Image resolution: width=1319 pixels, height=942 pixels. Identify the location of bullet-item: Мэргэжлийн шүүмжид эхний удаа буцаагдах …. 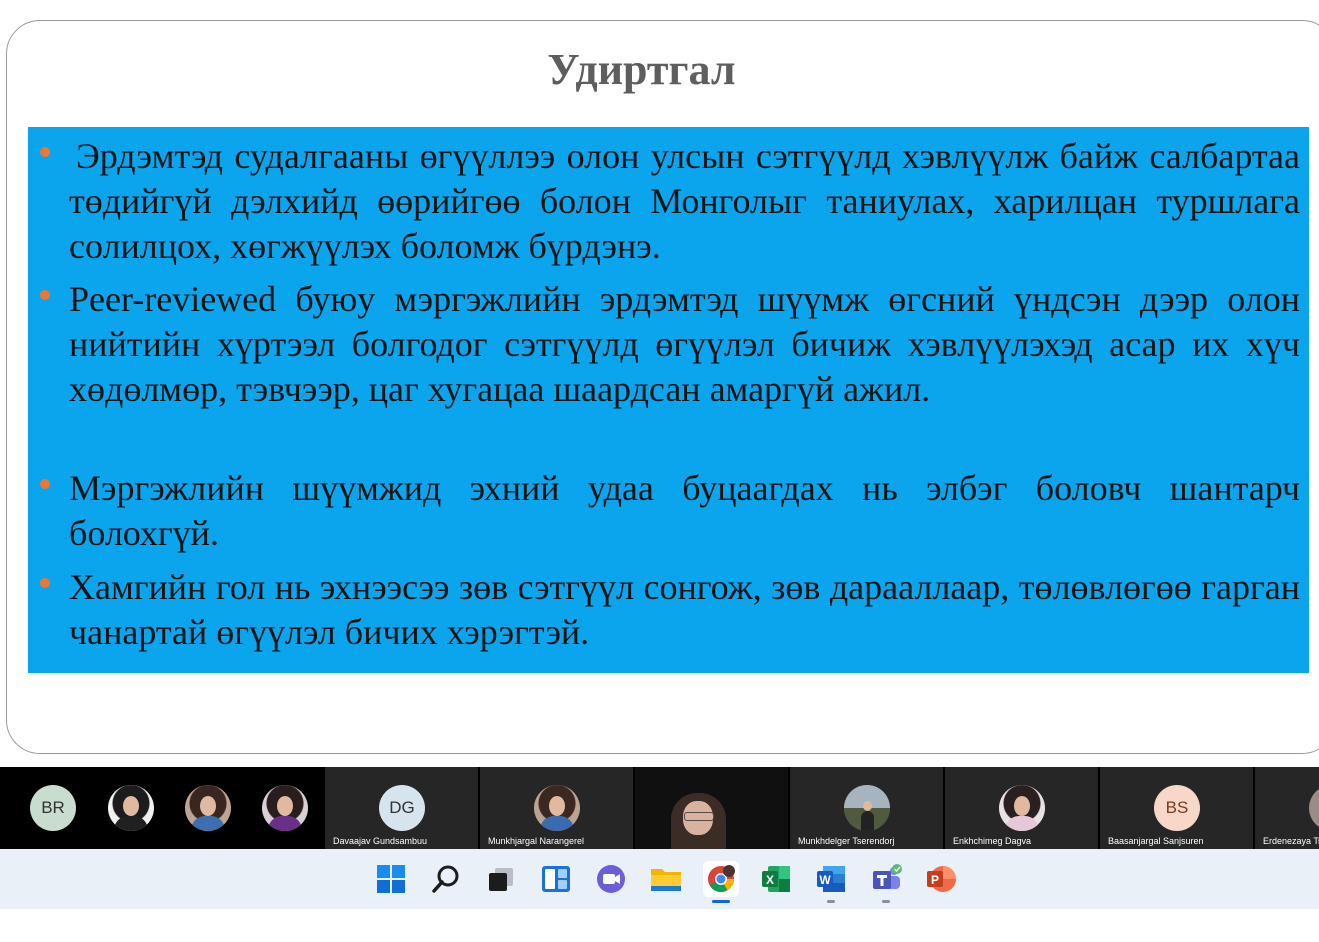
(670, 511).